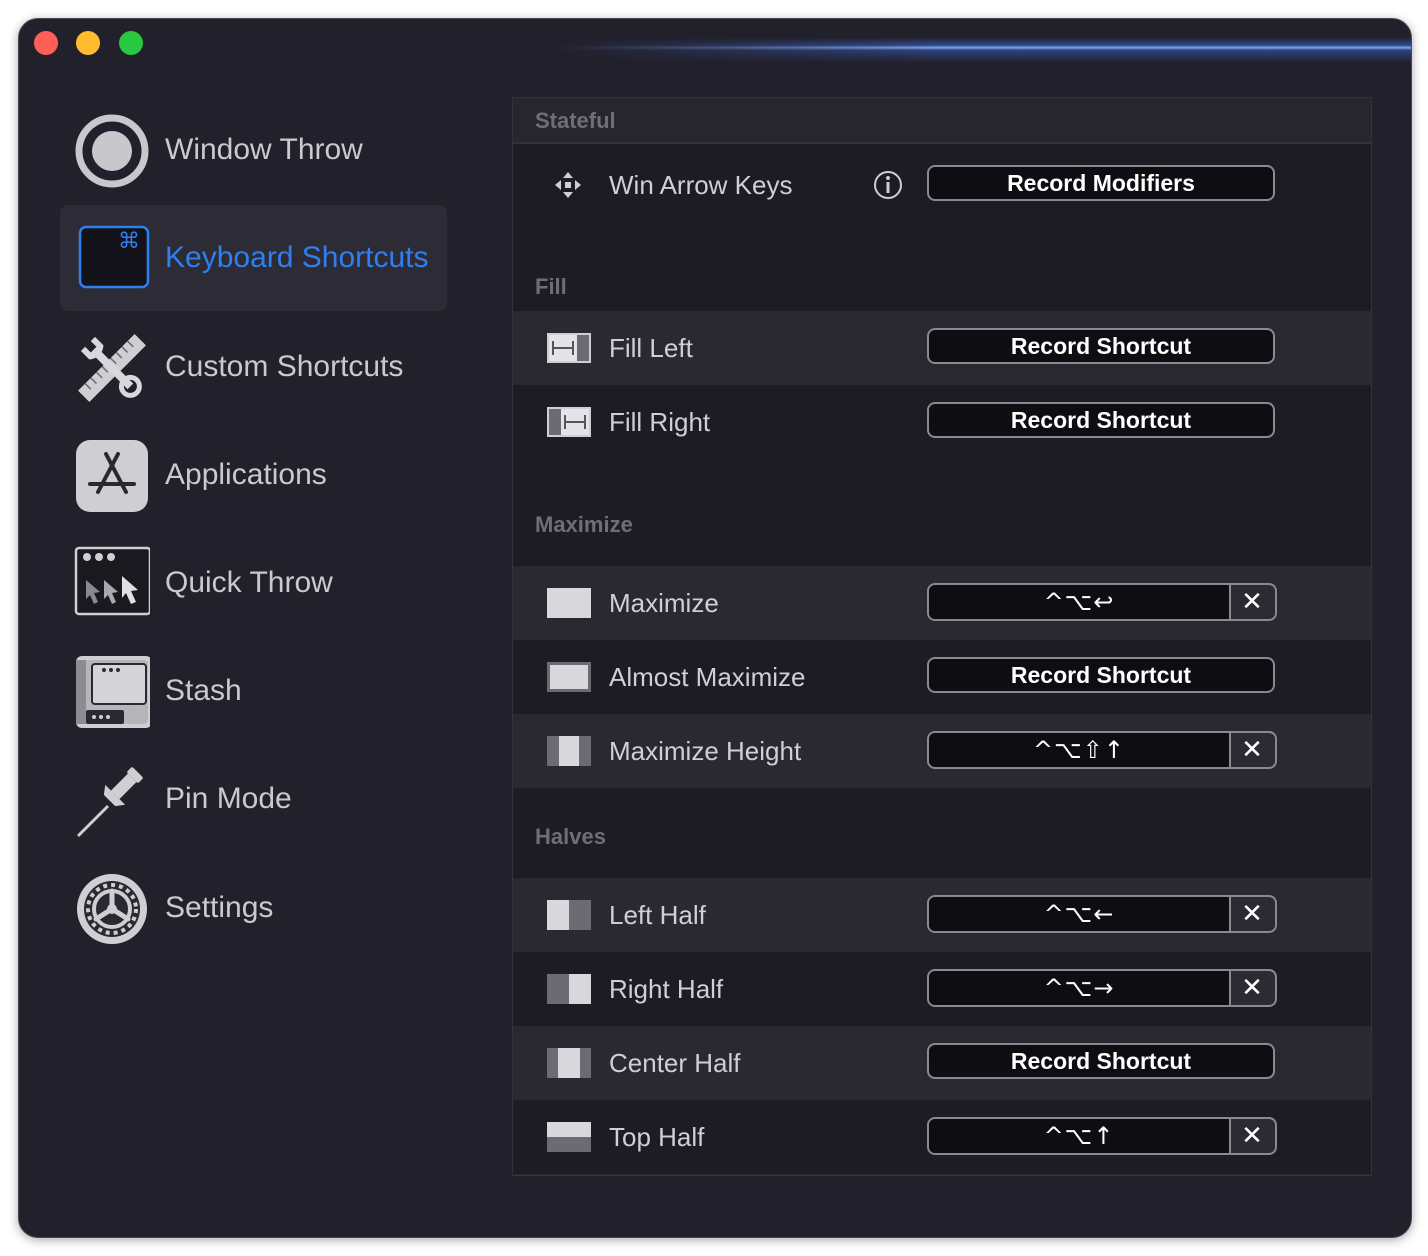 The width and height of the screenshot is (1428, 1256). What do you see at coordinates (569, 751) in the screenshot?
I see `maximize-height-icon` at bounding box center [569, 751].